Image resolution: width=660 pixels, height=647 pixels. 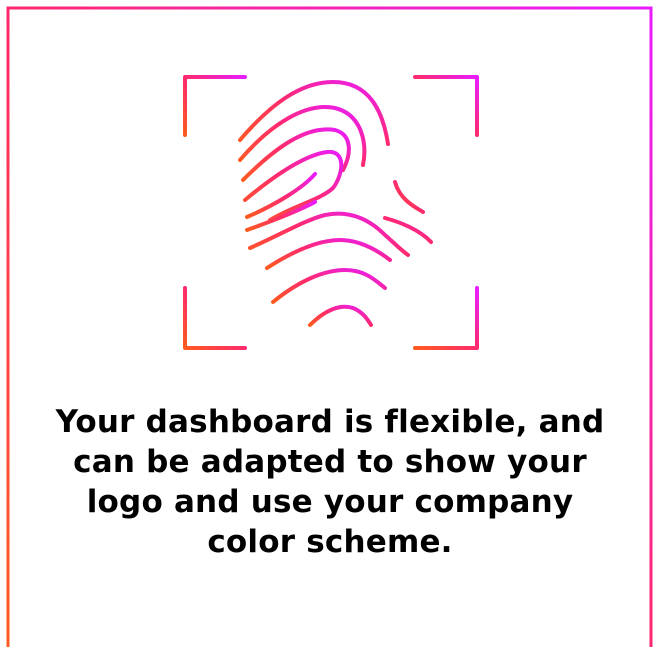 I want to click on scan-corner-top-left, so click(x=215, y=106).